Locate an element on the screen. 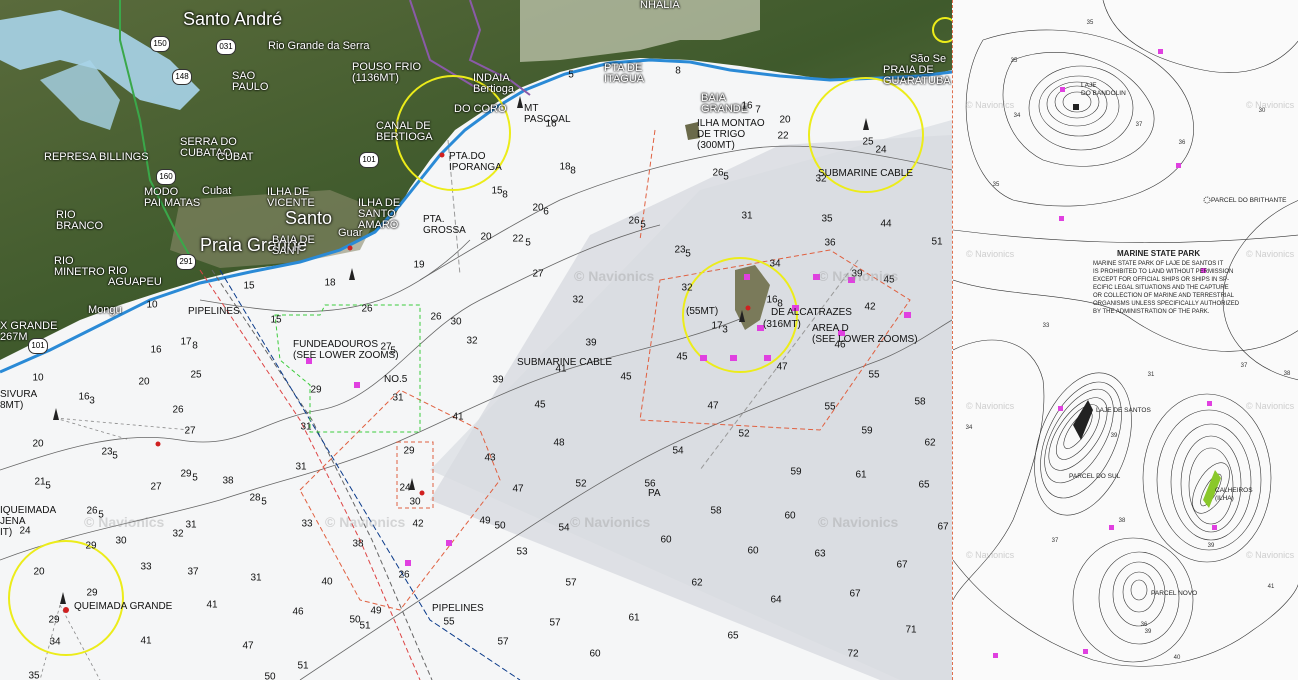 The height and width of the screenshot is (680, 1298). depth-sounding: 39 is located at coordinates (591, 343).